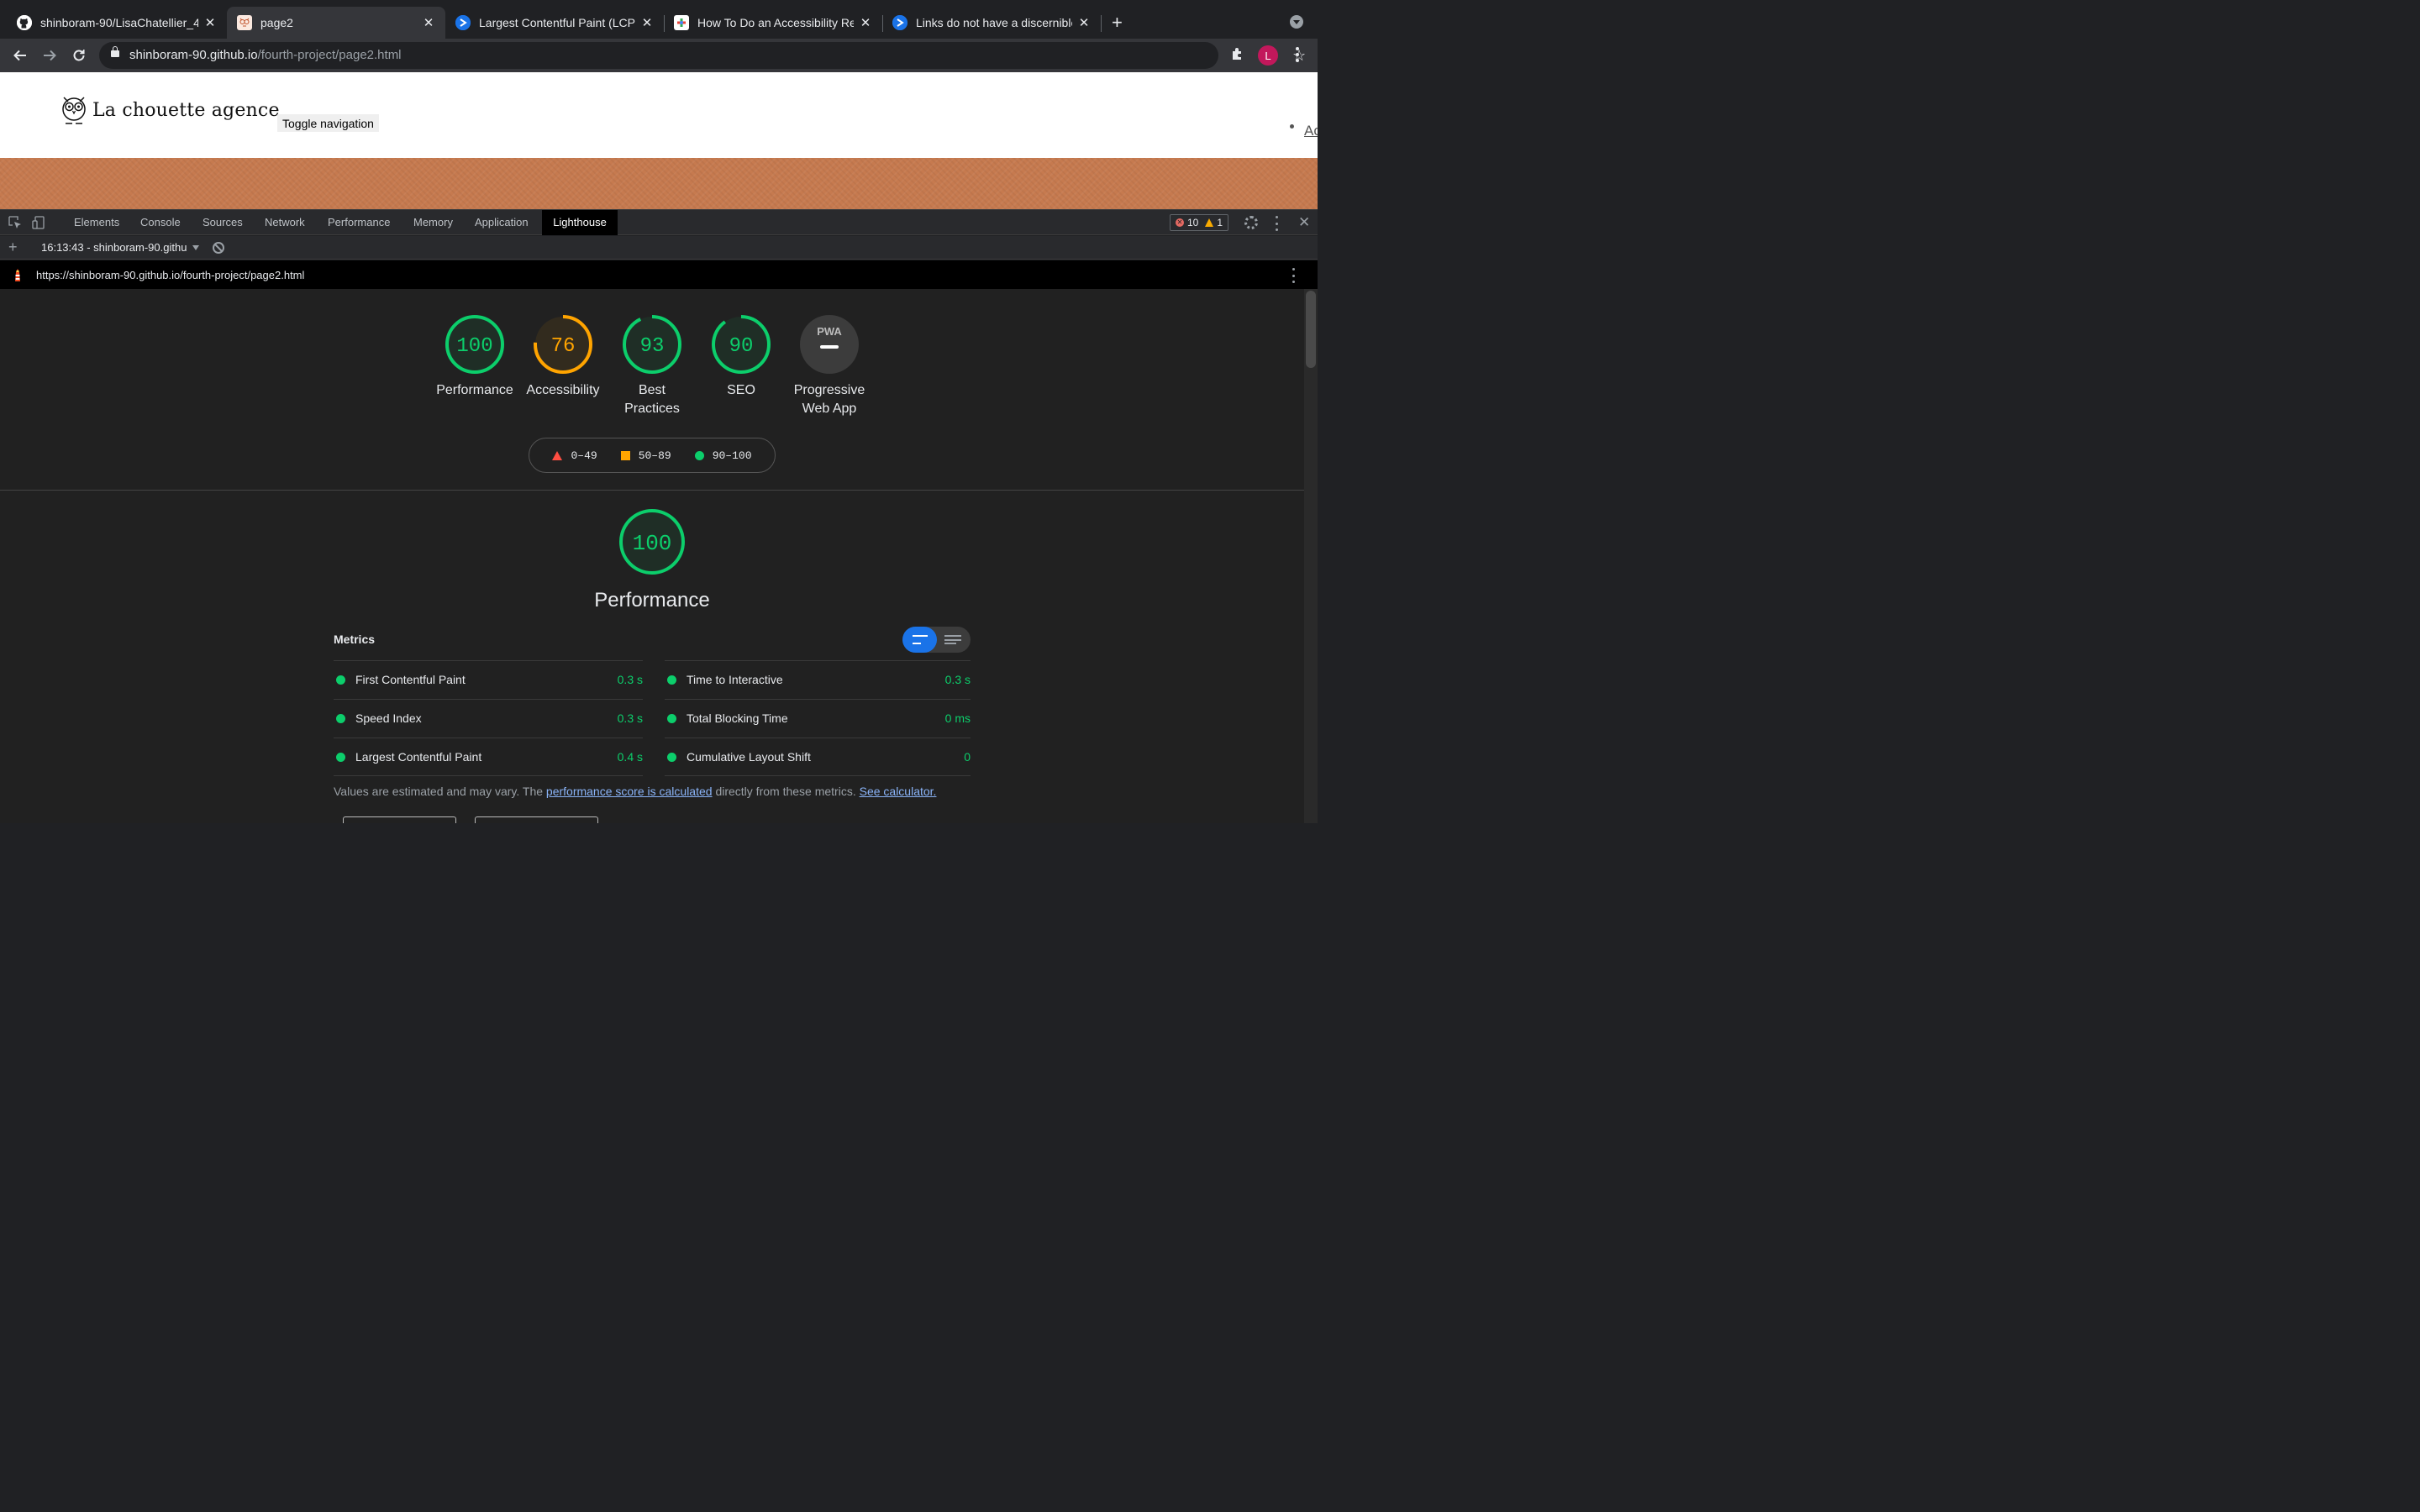 The width and height of the screenshot is (2420, 1512). Describe the element at coordinates (1311, 556) in the screenshot. I see `report-scrollbar` at that location.